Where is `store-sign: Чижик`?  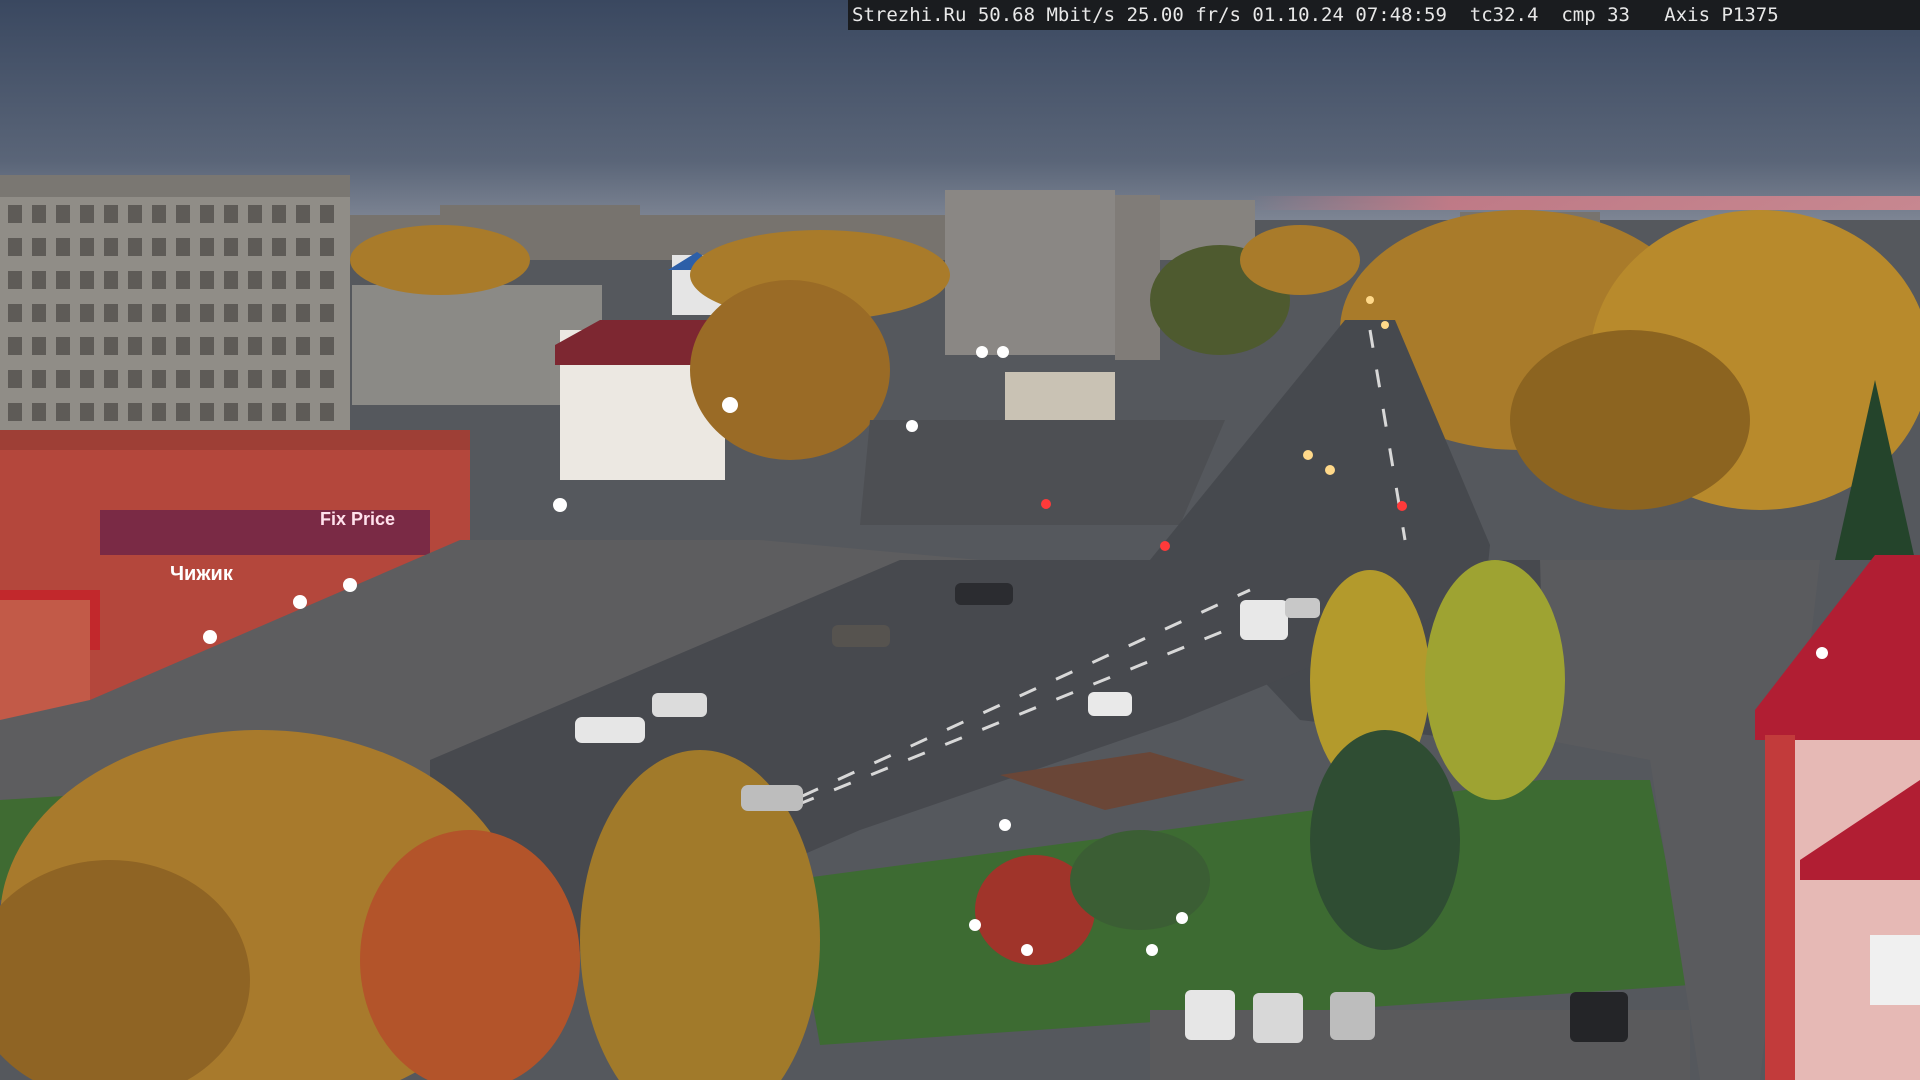 store-sign: Чижик is located at coordinates (202, 574).